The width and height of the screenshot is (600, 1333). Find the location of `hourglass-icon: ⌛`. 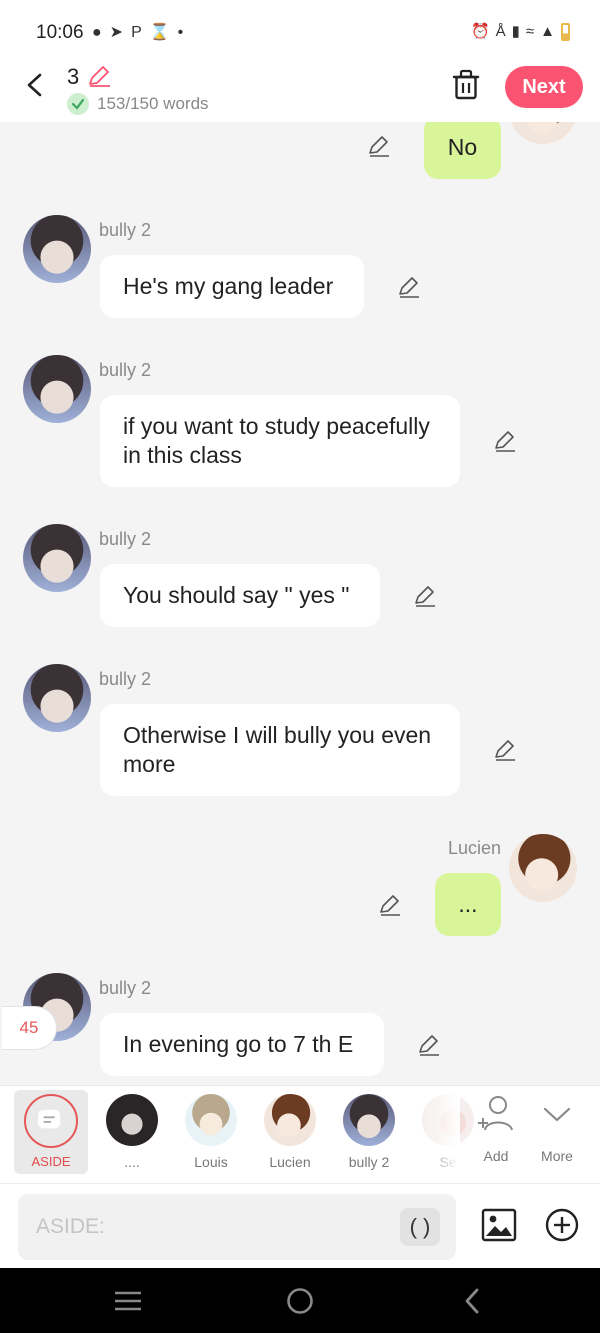

hourglass-icon: ⌛ is located at coordinates (163, 32).